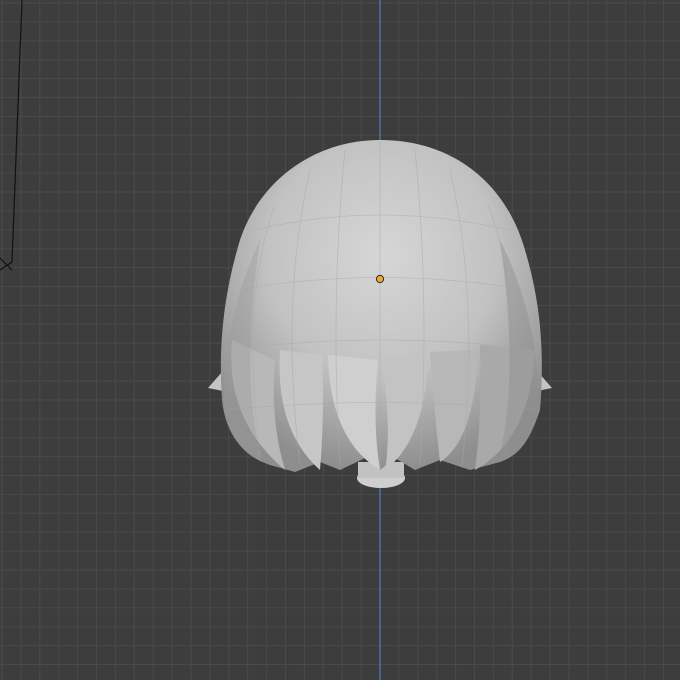  Describe the element at coordinates (380, 279) in the screenshot. I see `object-origin-dot` at that location.